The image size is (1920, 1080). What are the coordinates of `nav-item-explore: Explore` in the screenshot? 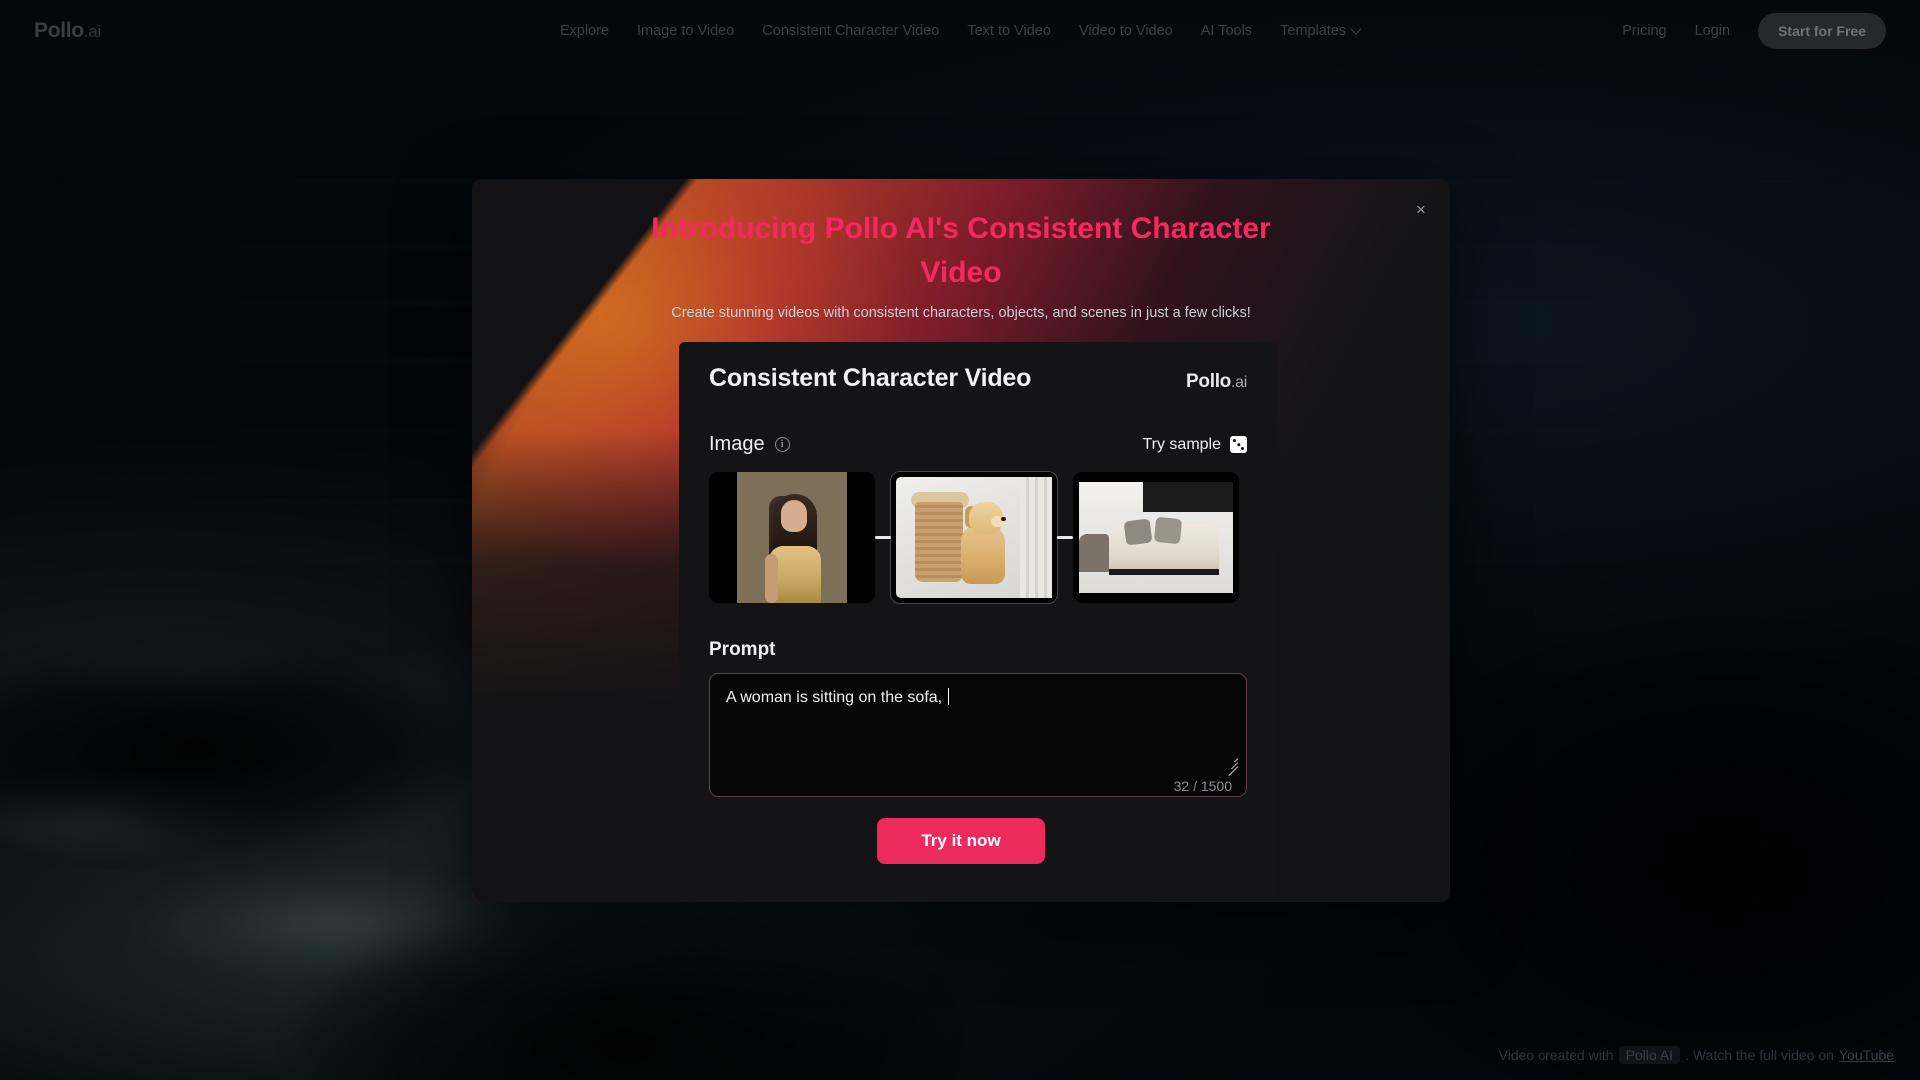 It's located at (584, 31).